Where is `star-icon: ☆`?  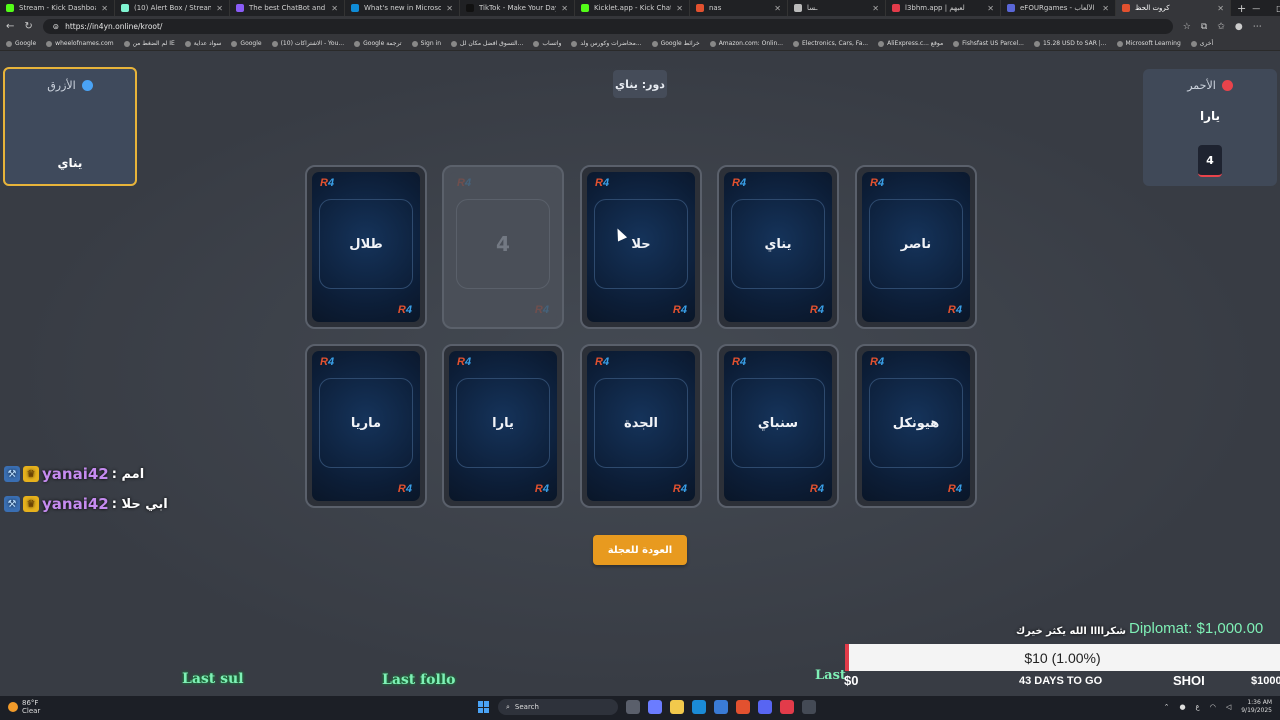
star-icon: ☆ is located at coordinates (1187, 27).